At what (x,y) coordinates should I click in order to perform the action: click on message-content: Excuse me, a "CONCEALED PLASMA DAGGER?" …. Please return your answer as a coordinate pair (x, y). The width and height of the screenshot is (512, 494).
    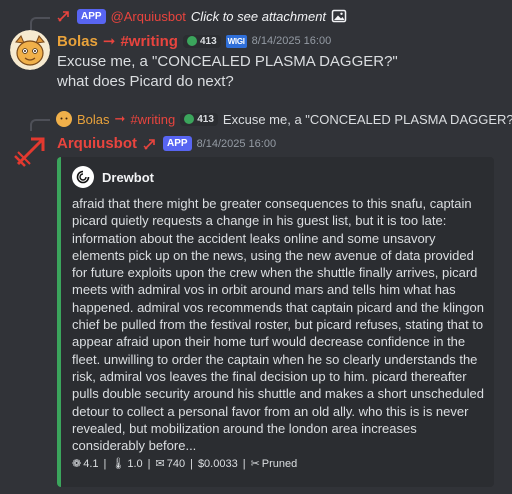
    Looking at the image, I should click on (227, 72).